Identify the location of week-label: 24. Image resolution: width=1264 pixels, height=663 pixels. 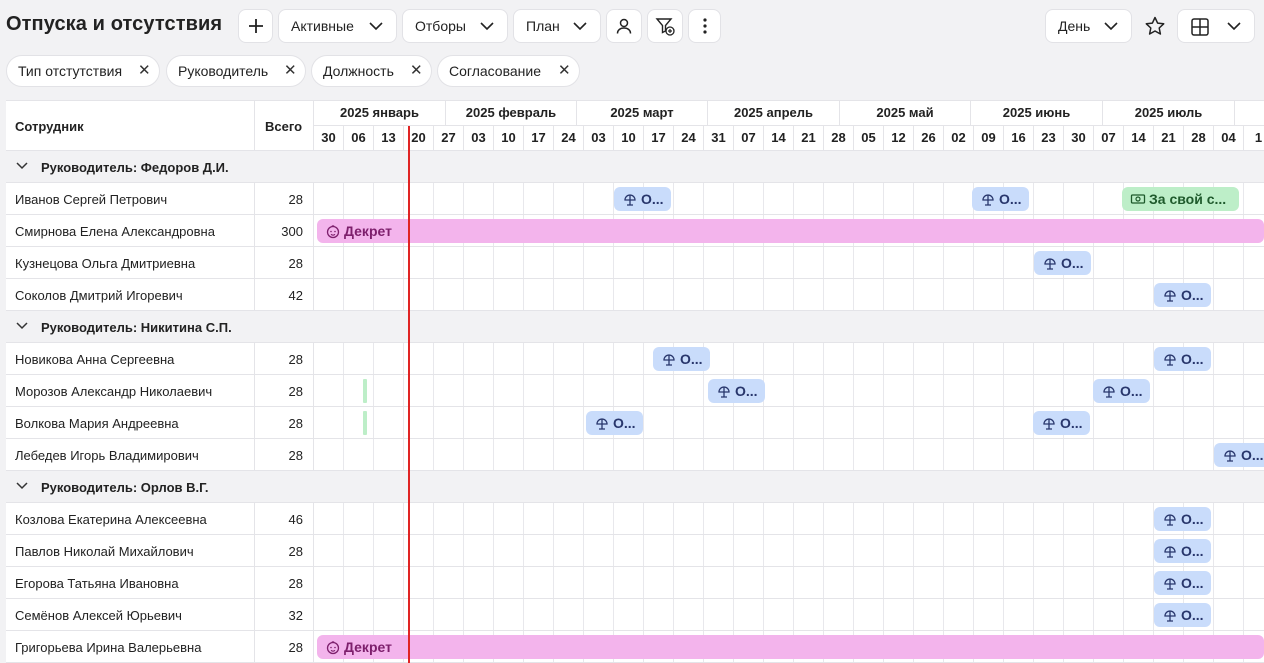
(689, 138).